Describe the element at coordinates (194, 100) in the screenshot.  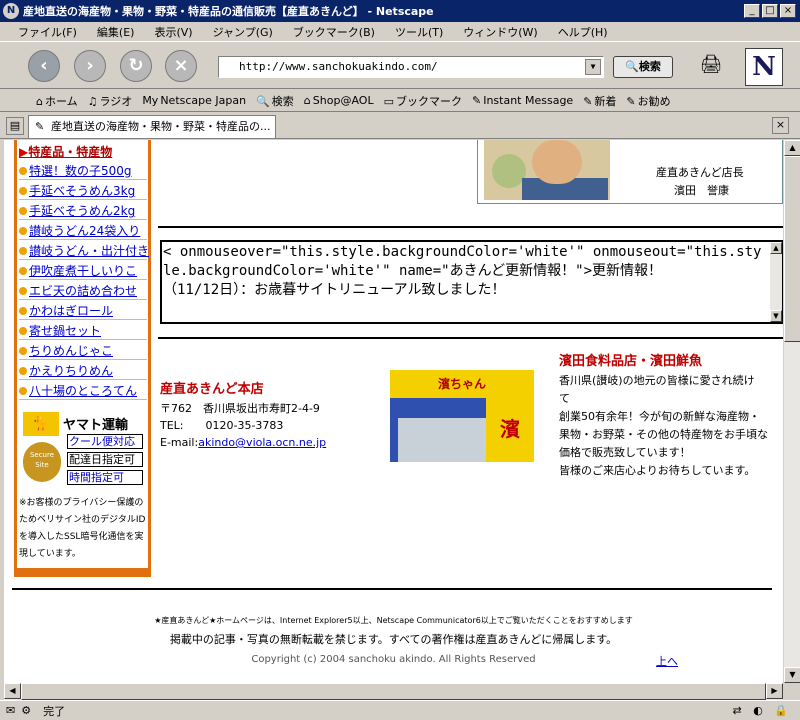
I see `netscape-japan-link: My Netscape Japan` at that location.